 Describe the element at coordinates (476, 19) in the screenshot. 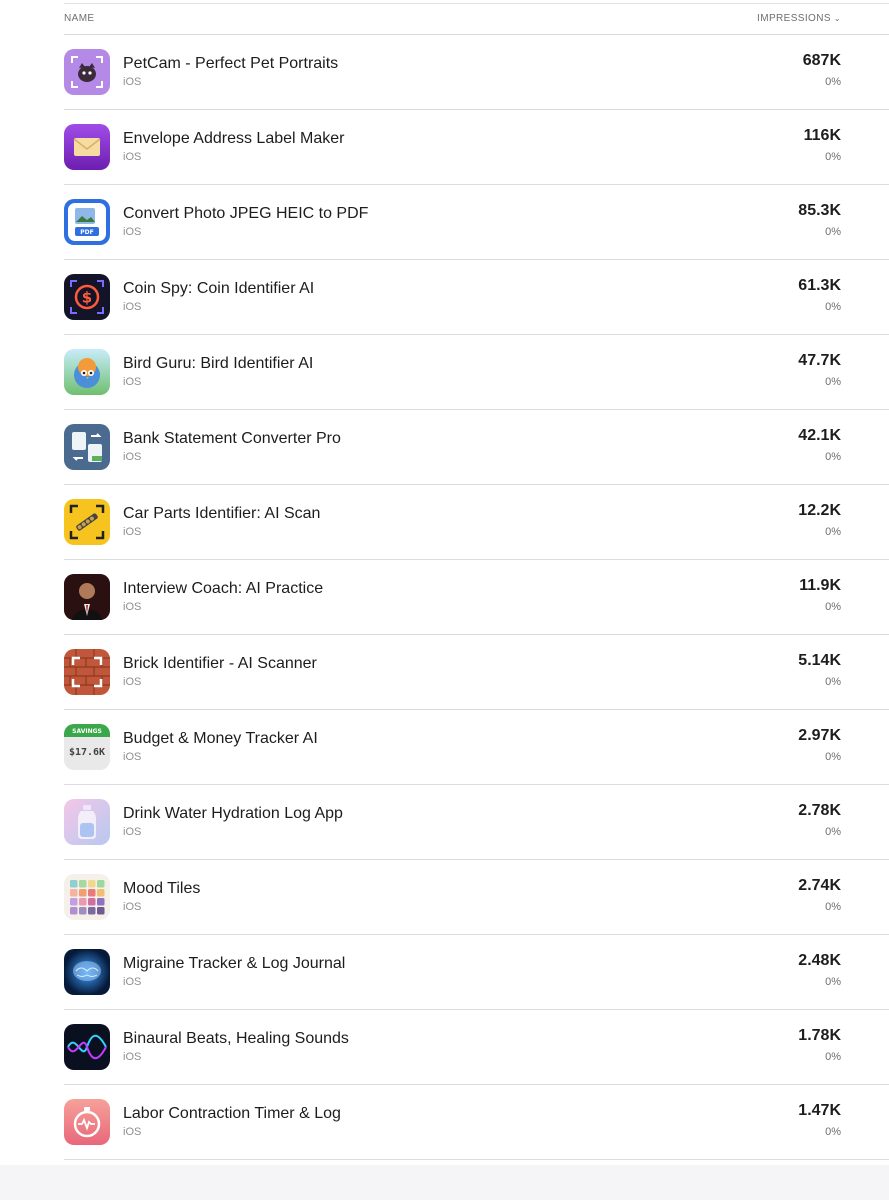

I see `table-header: NAME IMPRESSIONS ⌄` at that location.